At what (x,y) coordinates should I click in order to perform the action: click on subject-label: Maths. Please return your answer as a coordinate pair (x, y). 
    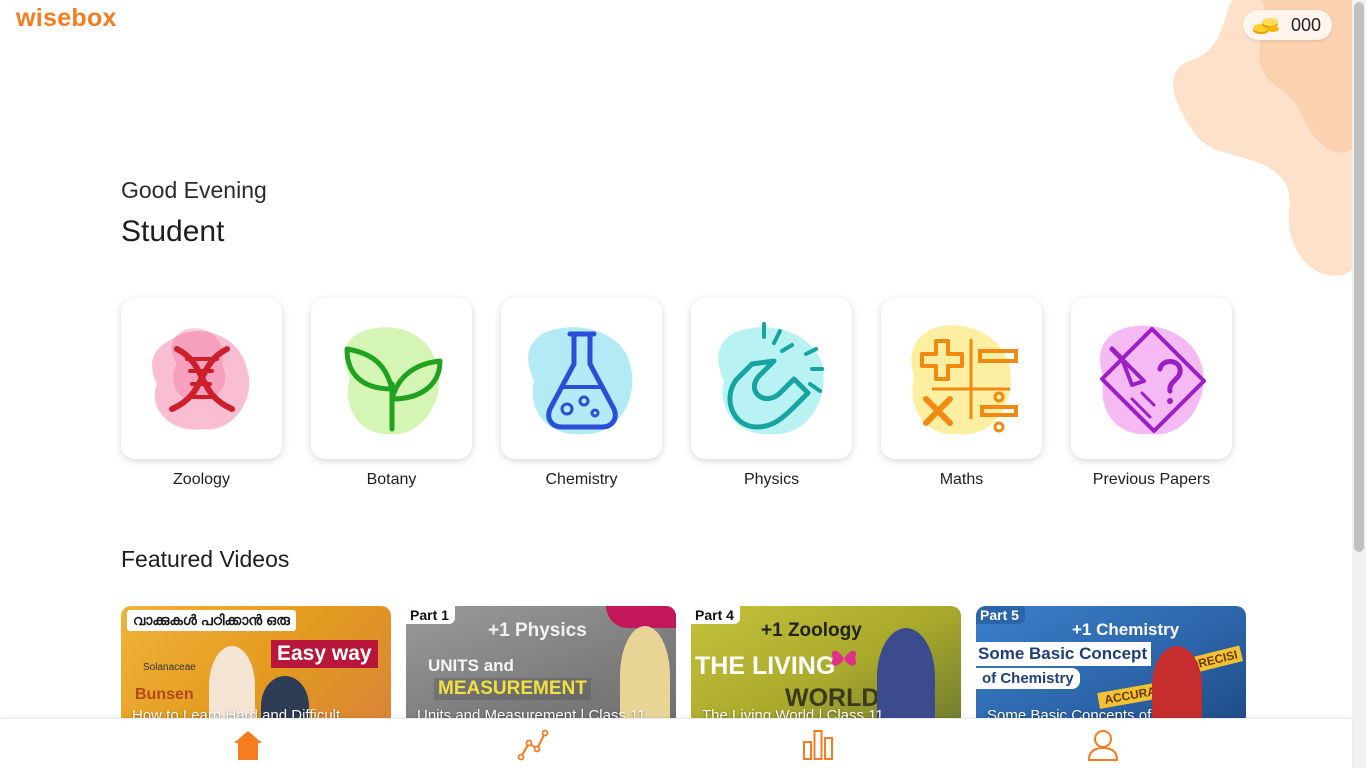
    Looking at the image, I should click on (961, 479).